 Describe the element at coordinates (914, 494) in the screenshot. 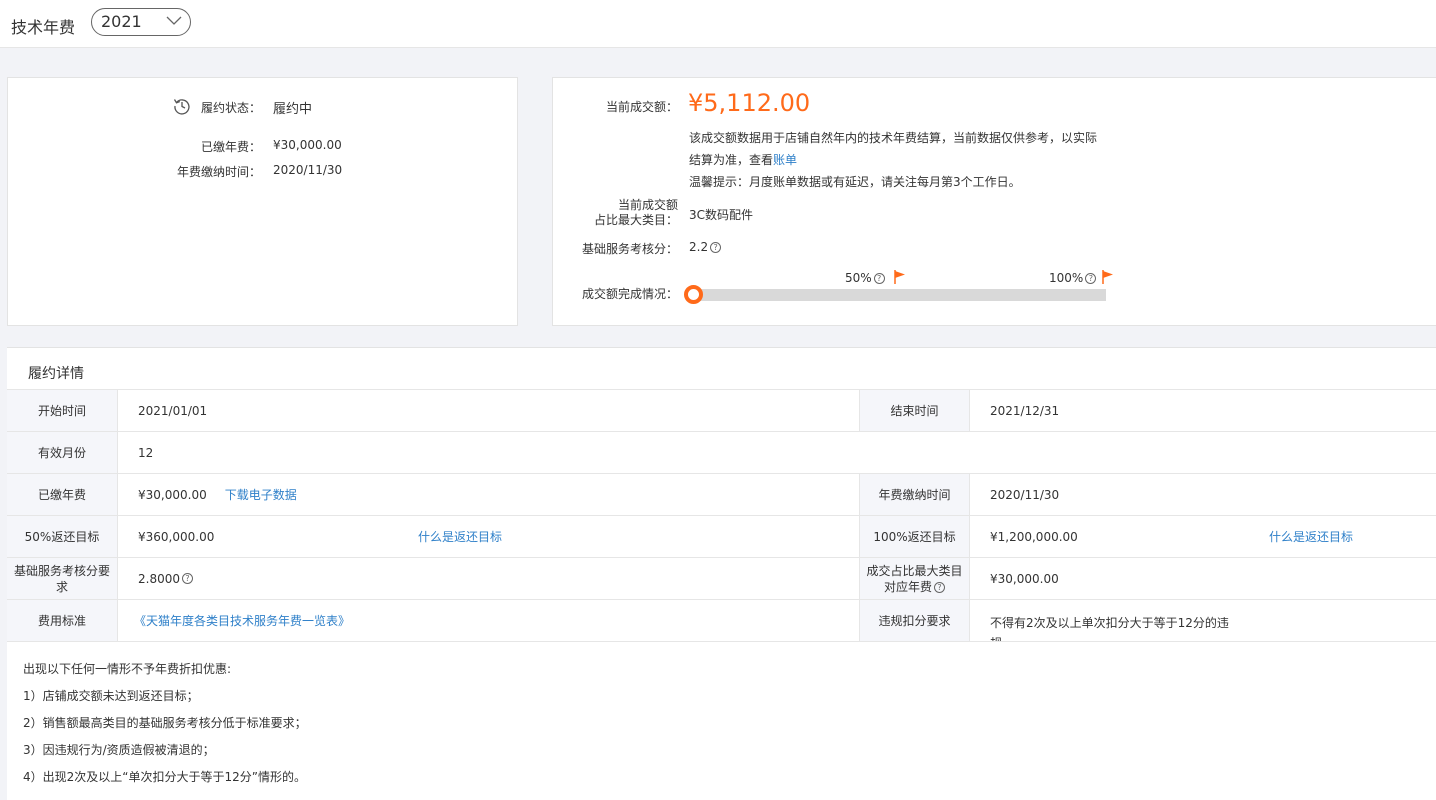

I see `pay-time-label: 年费缴纳时间` at that location.